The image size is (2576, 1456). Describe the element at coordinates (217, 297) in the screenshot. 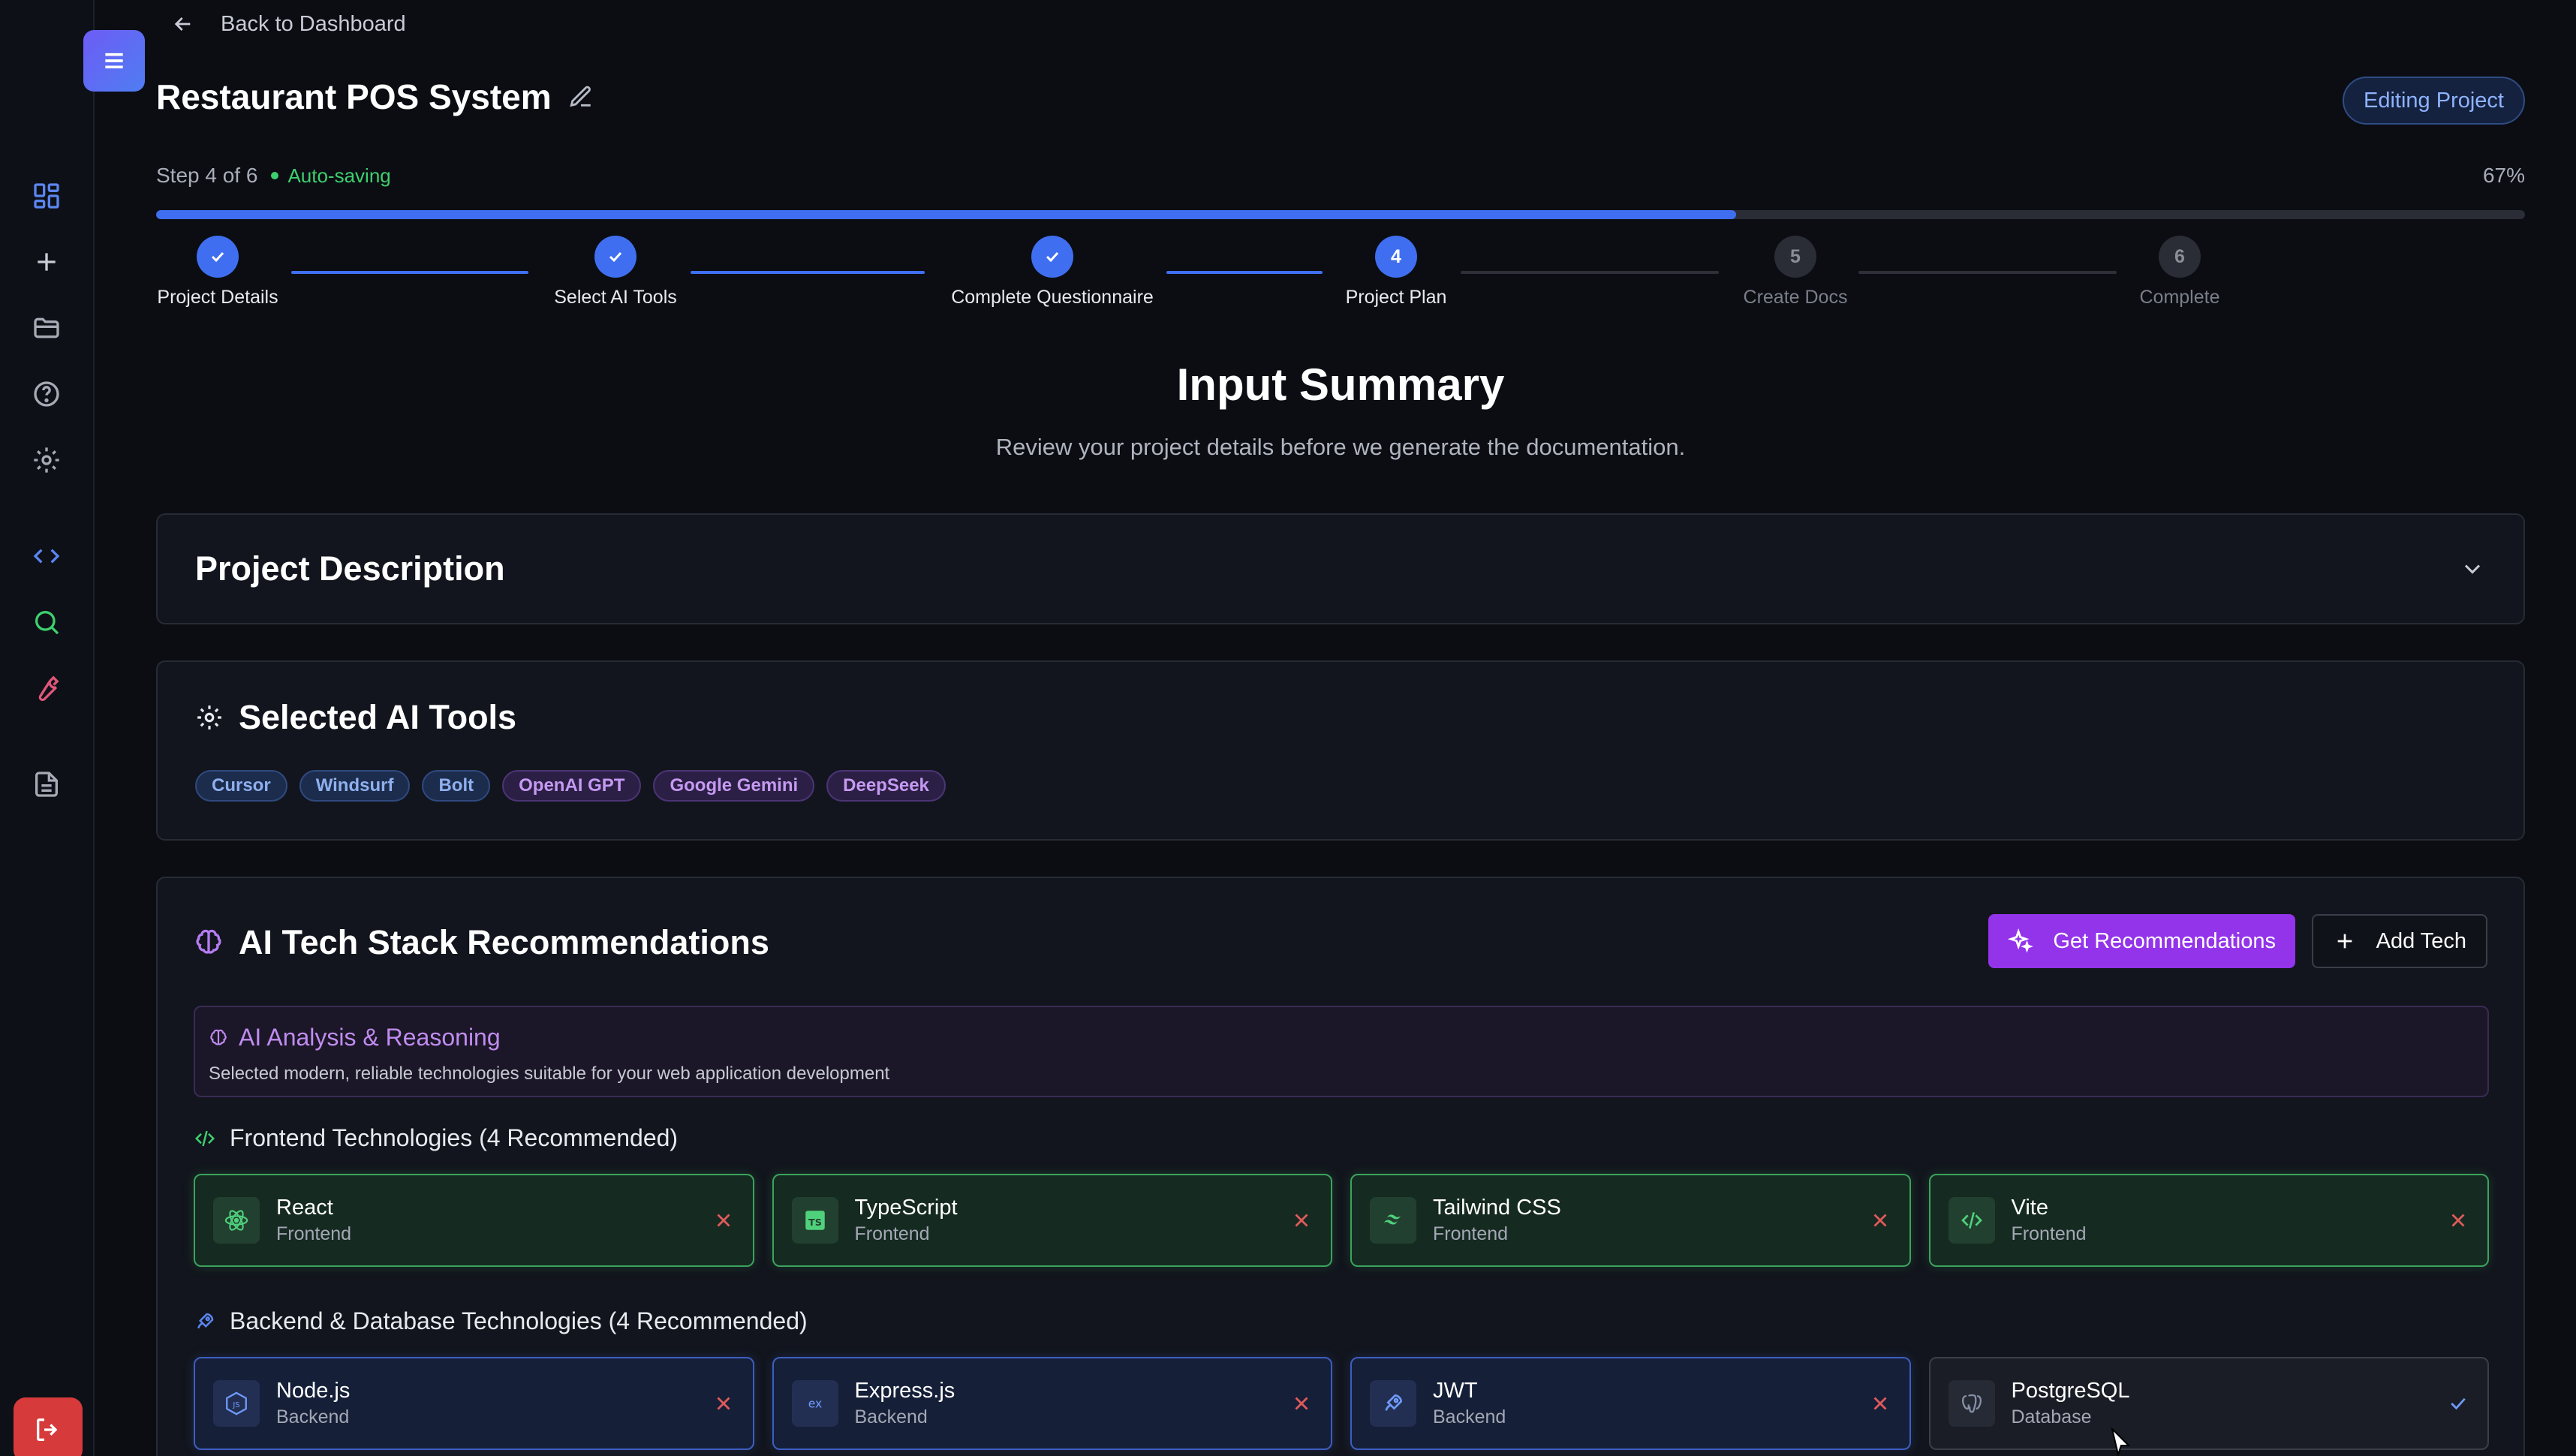

I see `step-label: Project Details` at that location.